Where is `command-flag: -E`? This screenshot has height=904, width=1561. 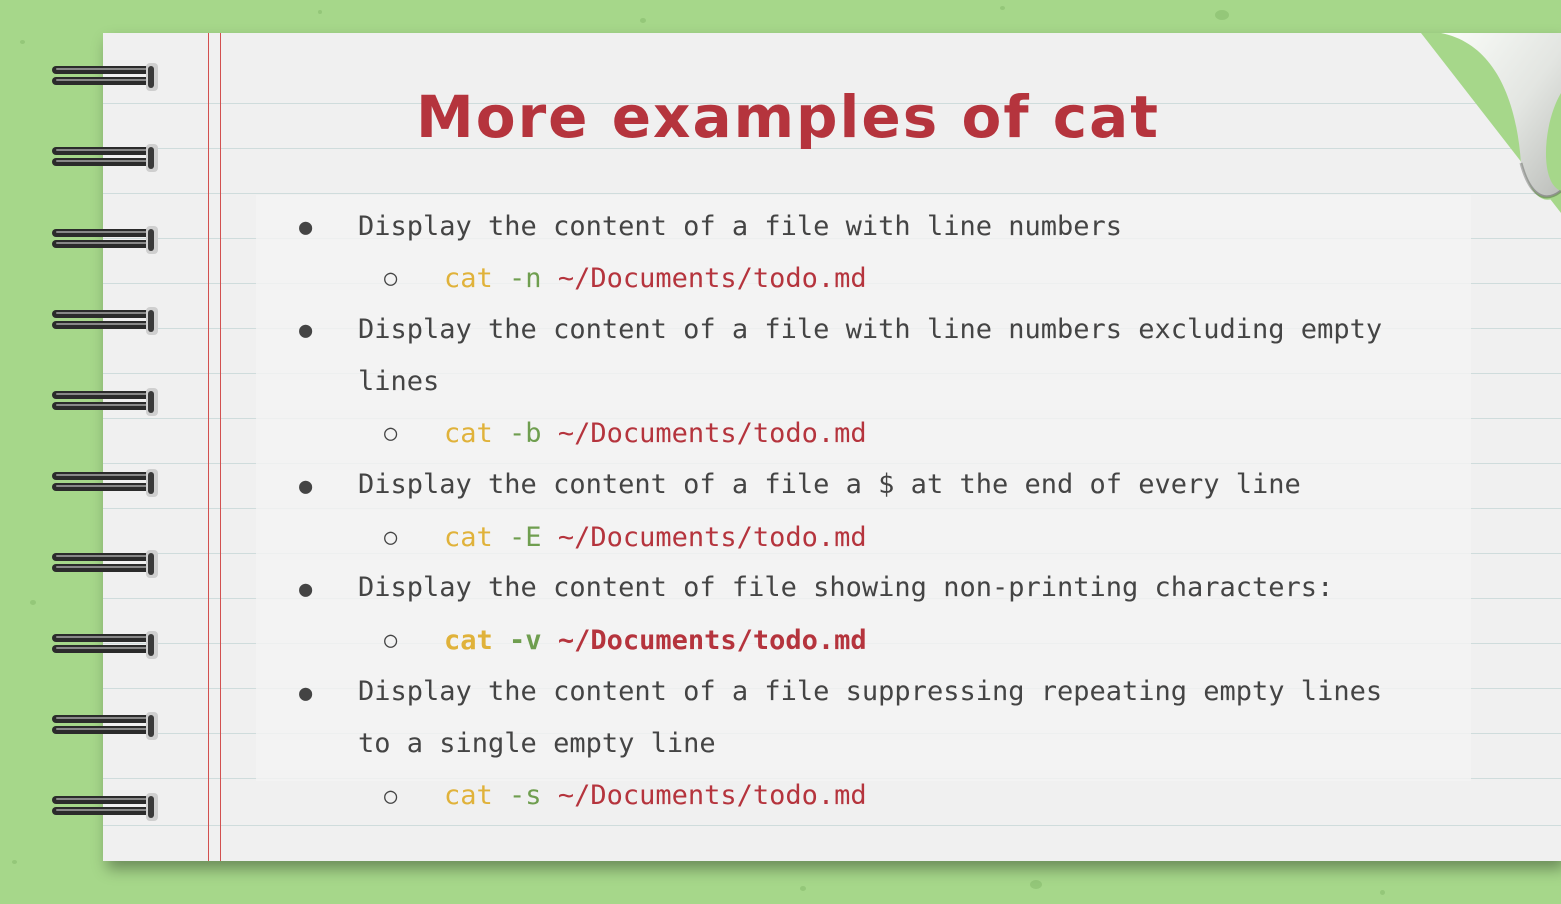 command-flag: -E is located at coordinates (525, 537).